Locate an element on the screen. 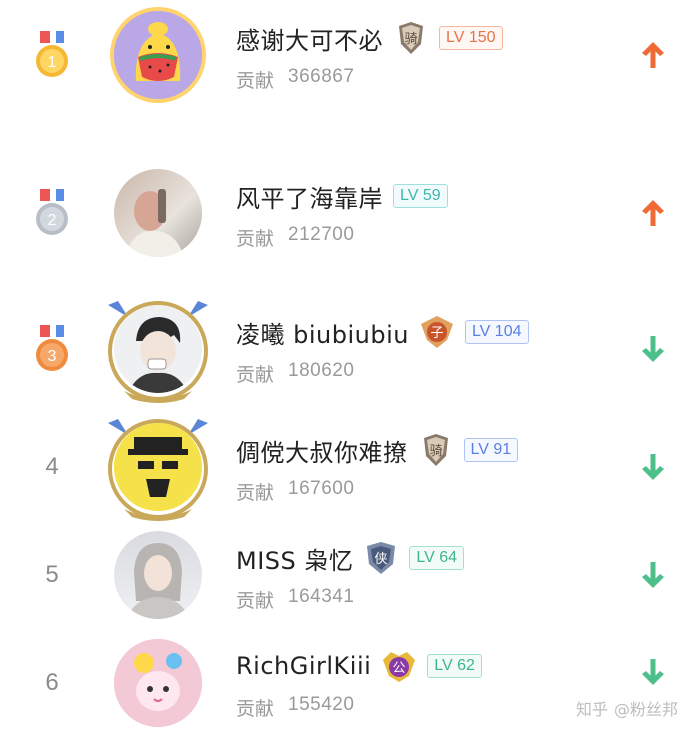 This screenshot has height=738, width=694. watermark-handle: @粉丝邦 is located at coordinates (645, 709).